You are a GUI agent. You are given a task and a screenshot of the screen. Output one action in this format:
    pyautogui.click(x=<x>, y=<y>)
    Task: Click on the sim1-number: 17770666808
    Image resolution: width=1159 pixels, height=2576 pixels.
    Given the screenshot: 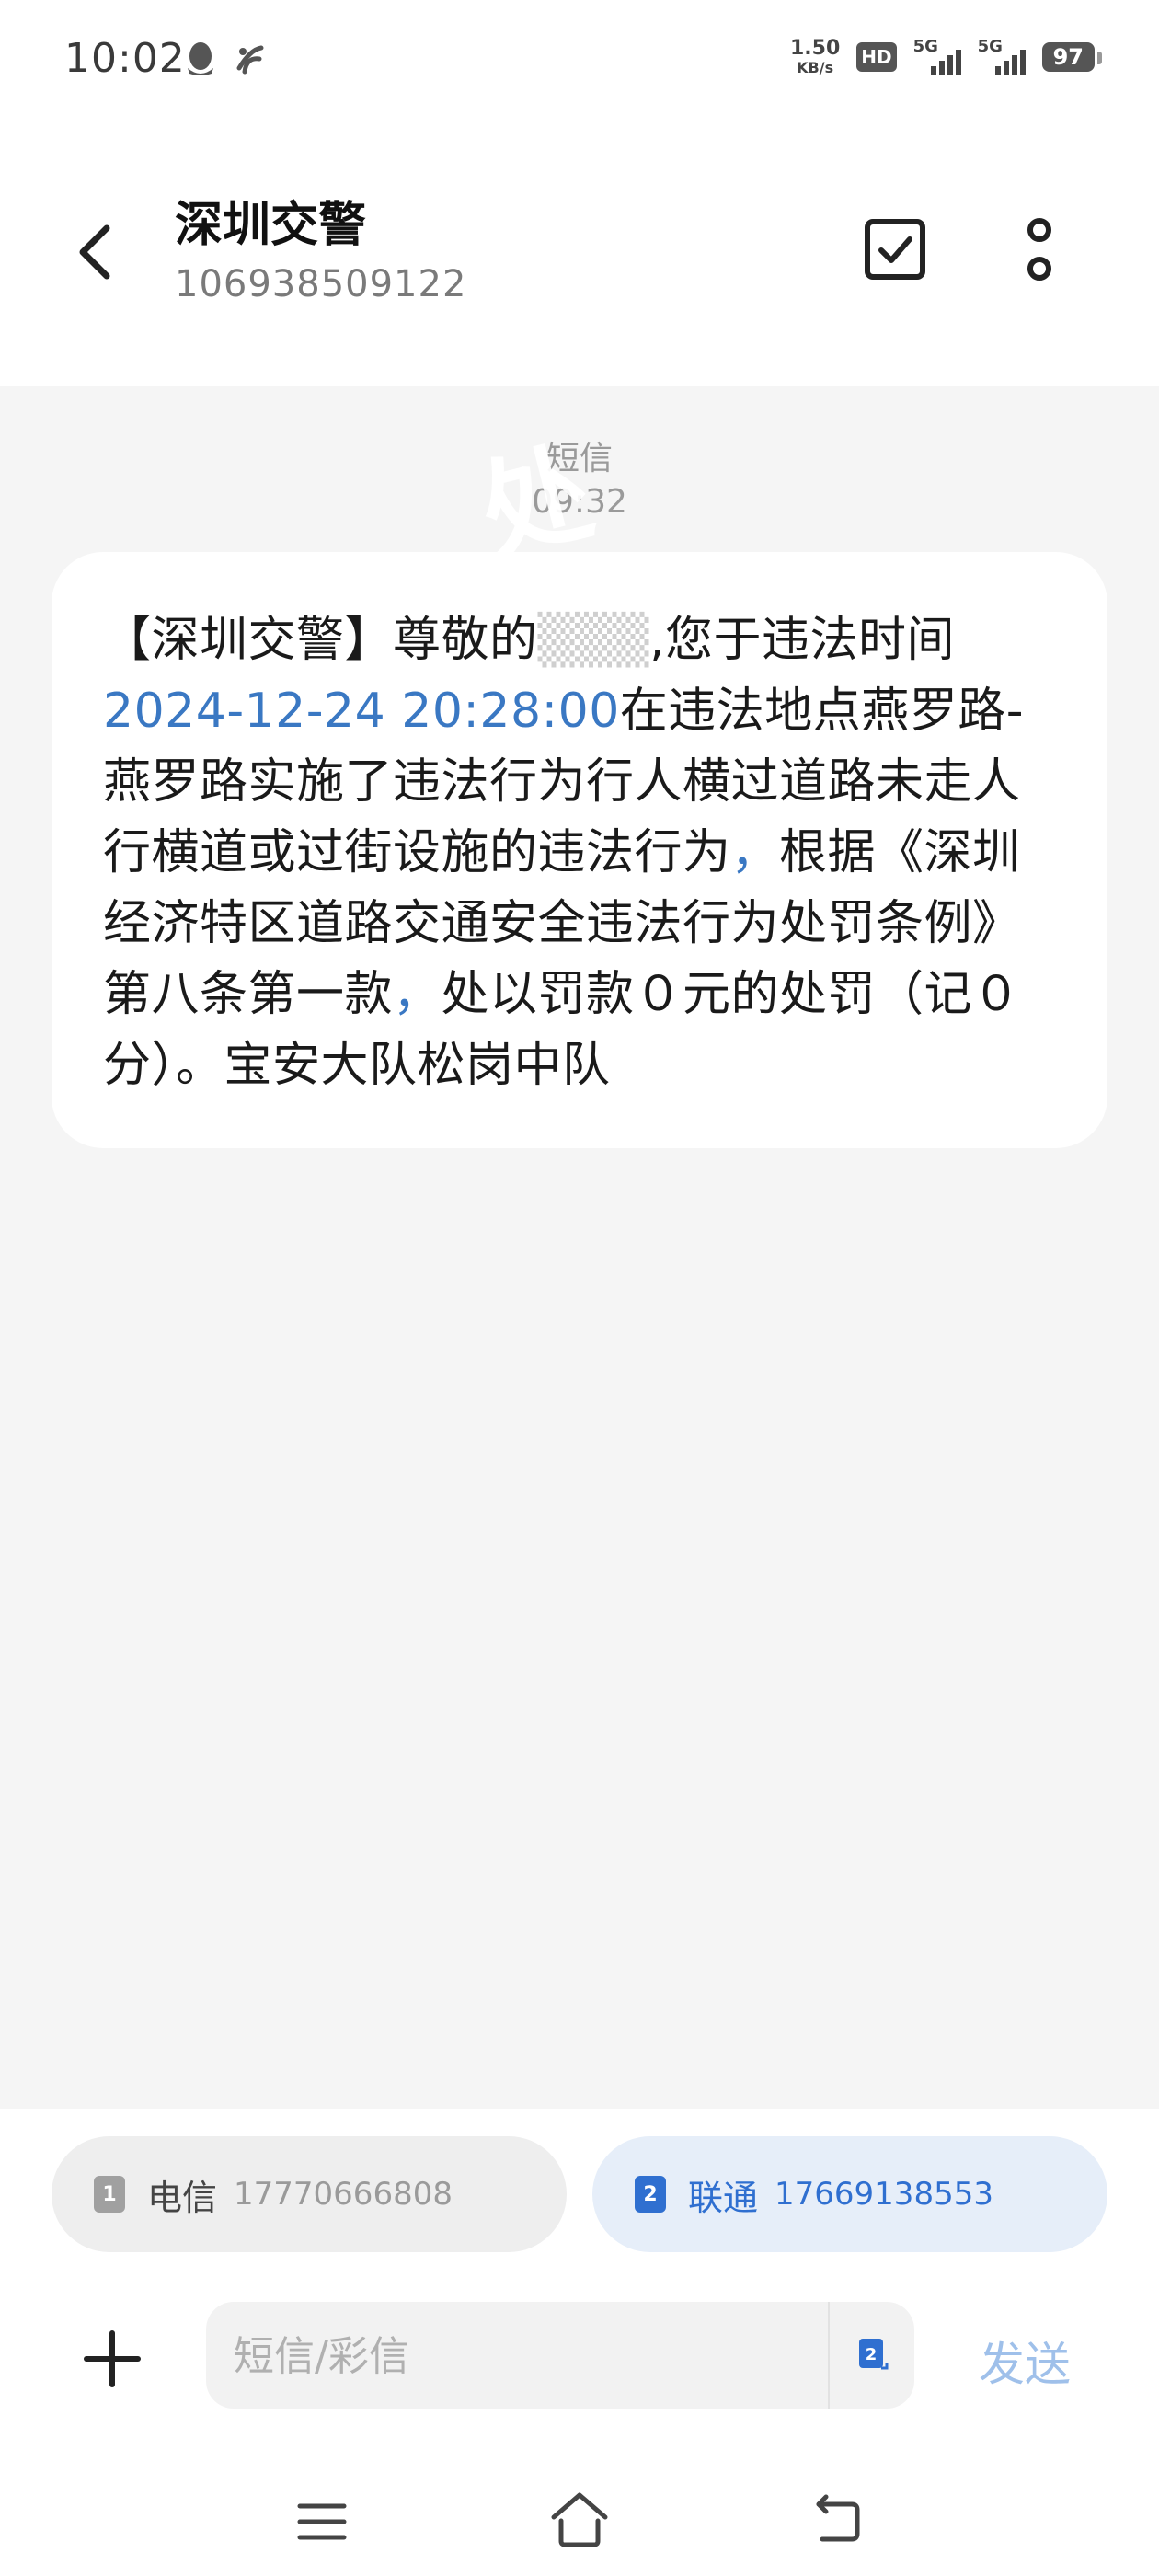 What is the action you would take?
    pyautogui.click(x=343, y=2194)
    